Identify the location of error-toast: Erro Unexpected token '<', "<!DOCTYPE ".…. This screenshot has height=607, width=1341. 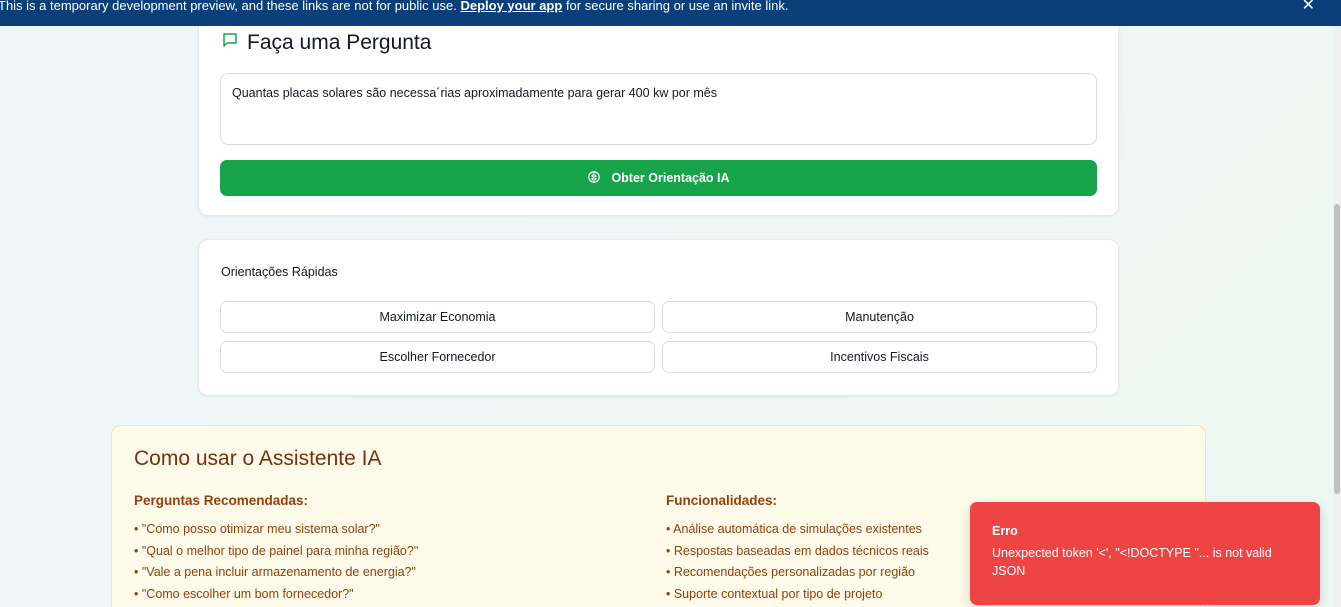
(1145, 553).